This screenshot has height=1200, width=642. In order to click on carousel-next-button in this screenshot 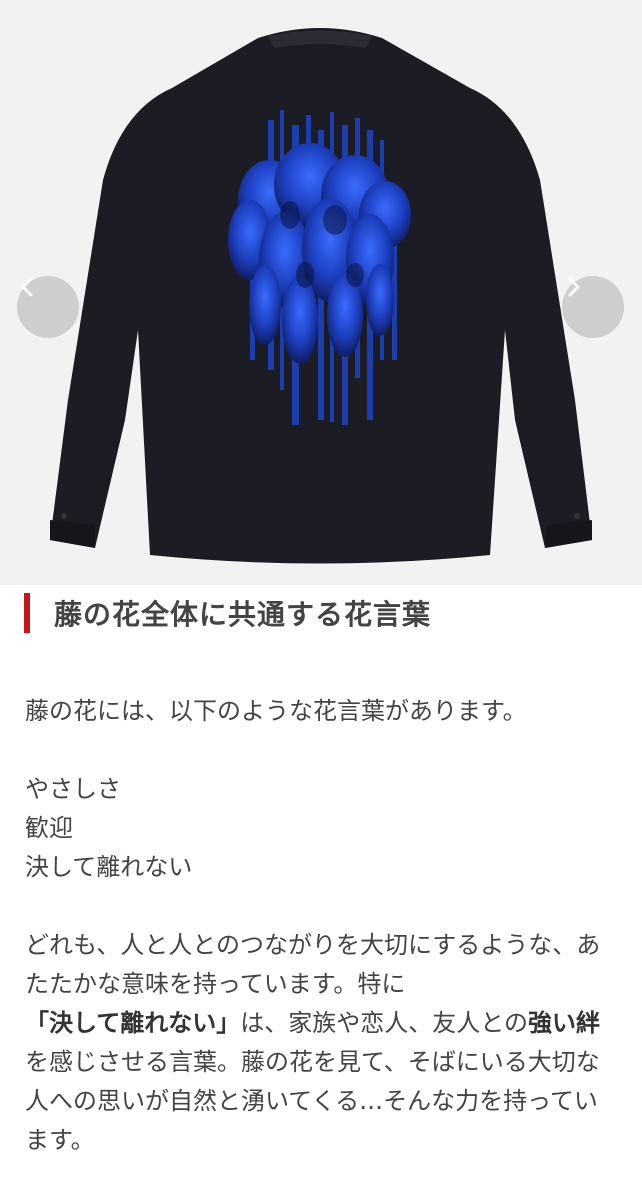, I will do `click(593, 307)`.